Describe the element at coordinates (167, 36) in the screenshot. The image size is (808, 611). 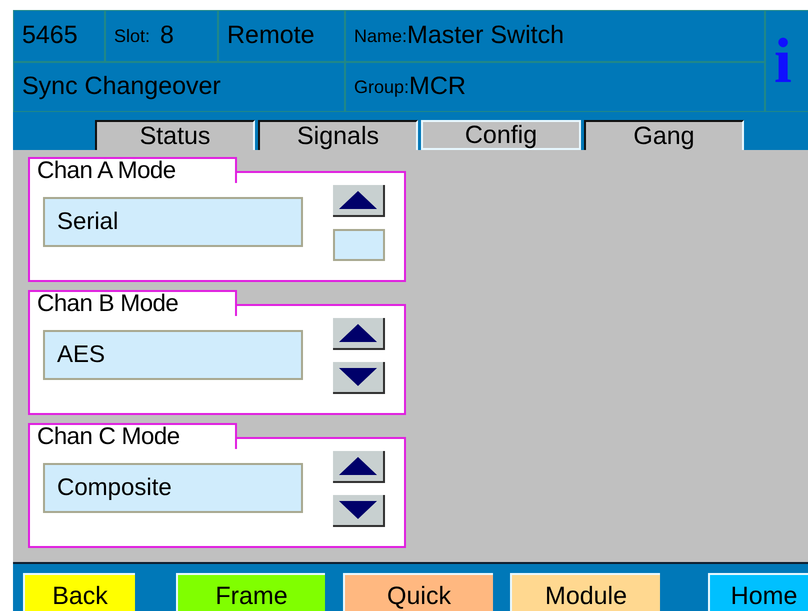
I see `slot-value: 8` at that location.